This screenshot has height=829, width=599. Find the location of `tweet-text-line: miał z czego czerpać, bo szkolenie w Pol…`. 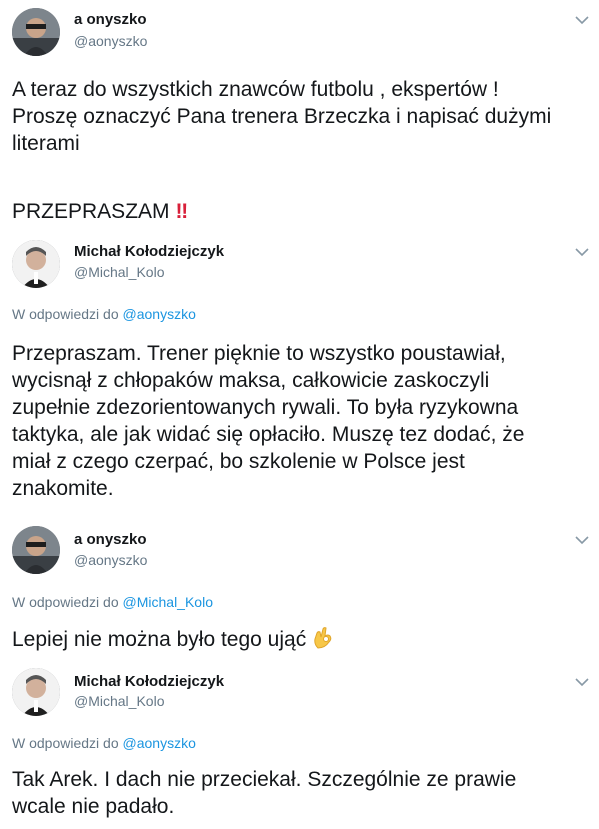

tweet-text-line: miał z czego czerpać, bo szkolenie w Pol… is located at coordinates (238, 461).